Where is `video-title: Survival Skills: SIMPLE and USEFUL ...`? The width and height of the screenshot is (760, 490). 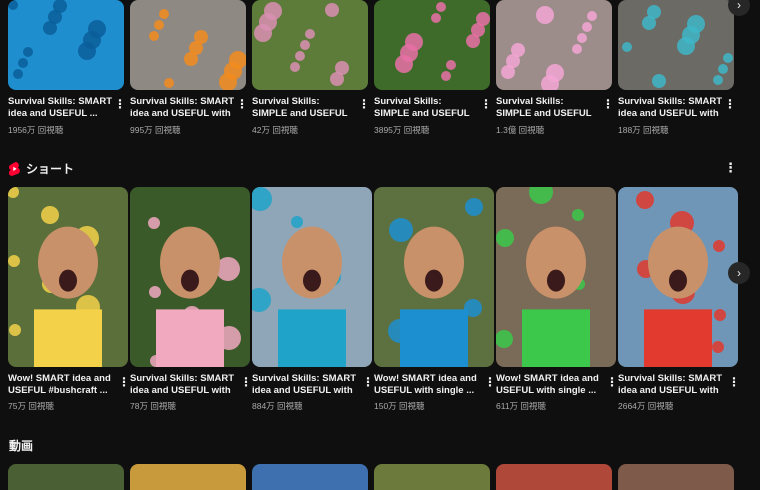 video-title: Survival Skills: SIMPLE and USEFUL ... is located at coordinates (304, 108).